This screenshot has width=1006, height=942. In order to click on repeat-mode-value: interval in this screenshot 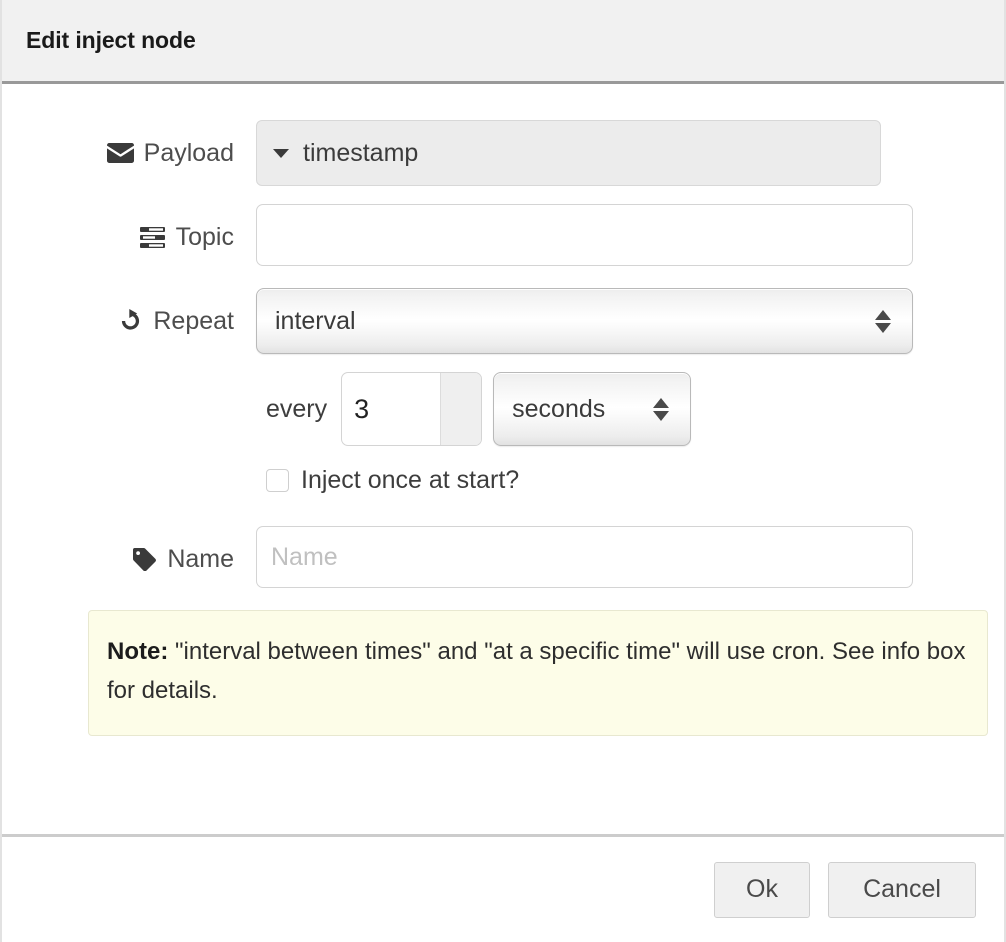, I will do `click(315, 320)`.